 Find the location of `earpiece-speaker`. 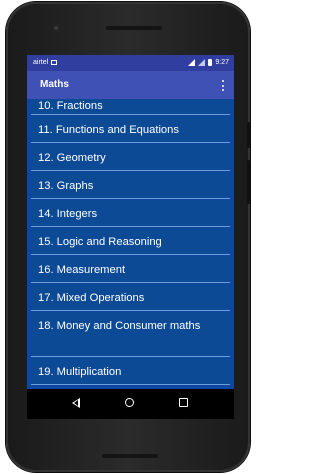

earpiece-speaker is located at coordinates (134, 28).